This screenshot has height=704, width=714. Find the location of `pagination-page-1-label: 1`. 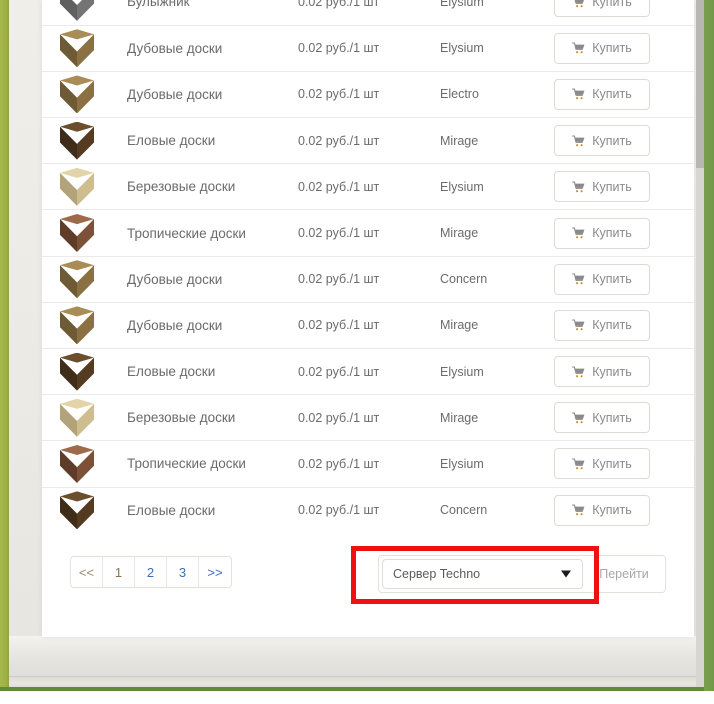

pagination-page-1-label: 1 is located at coordinates (118, 572).